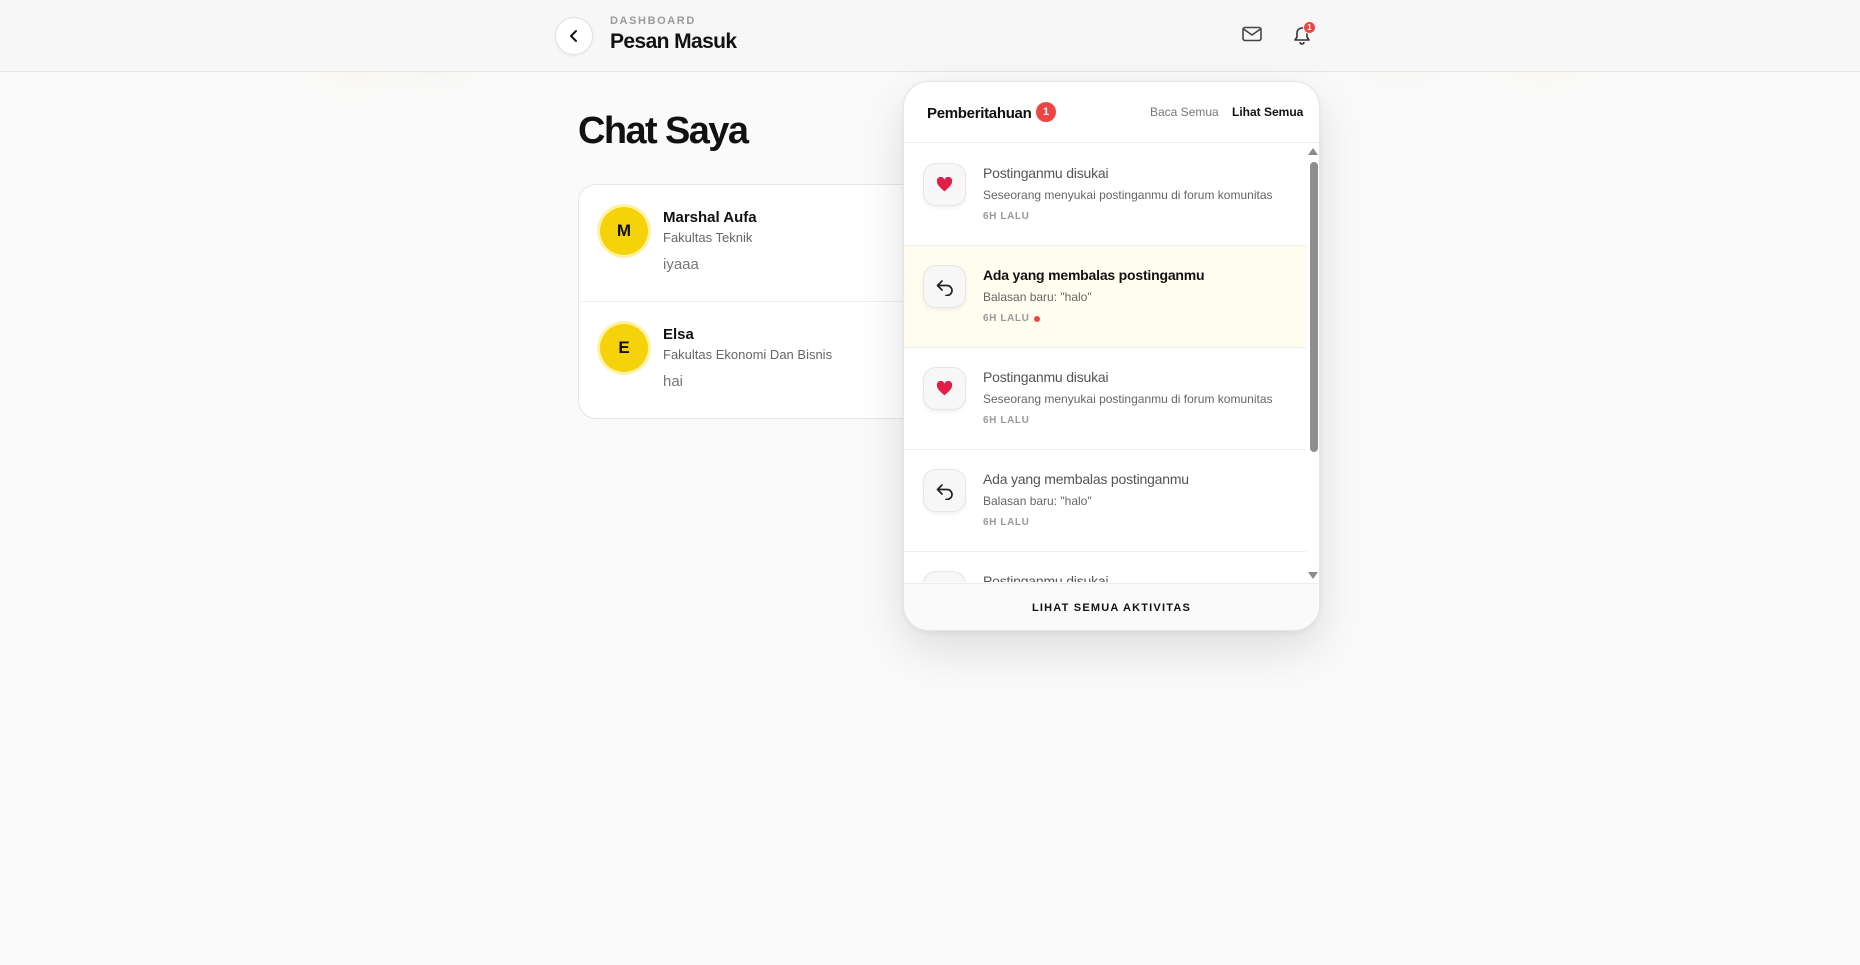 The image size is (1860, 965). I want to click on chat-last-message: iyaaa, so click(681, 264).